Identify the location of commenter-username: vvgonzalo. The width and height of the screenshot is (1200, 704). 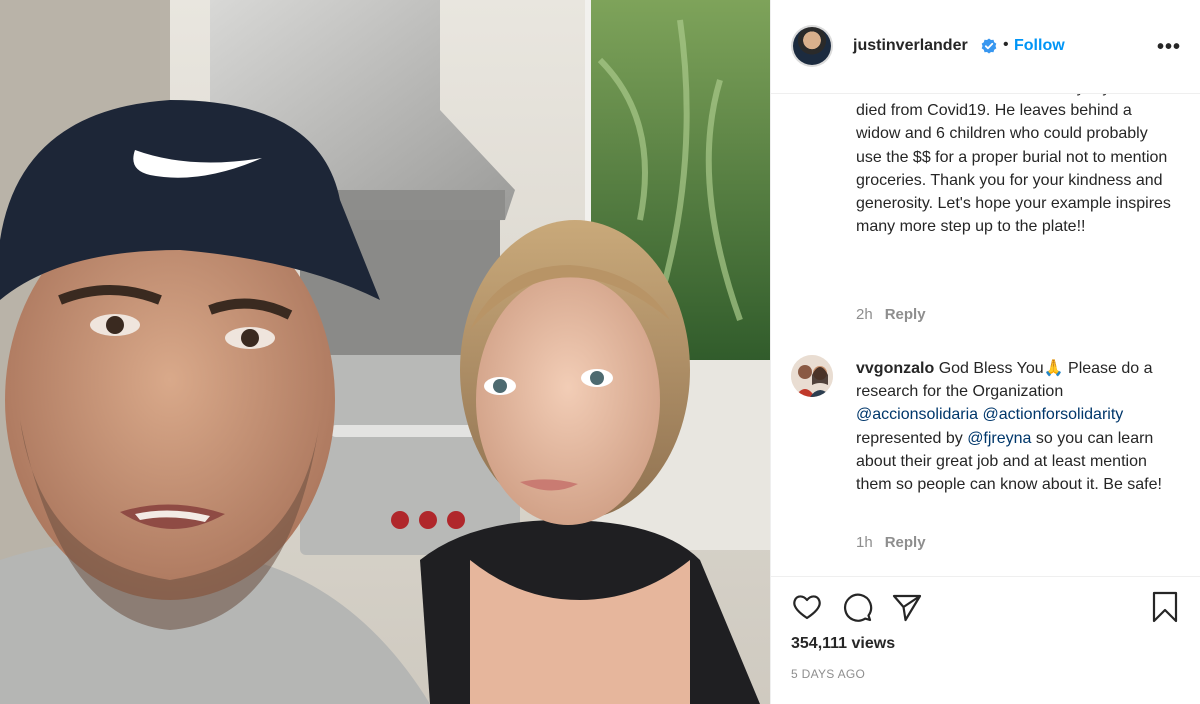
(895, 368).